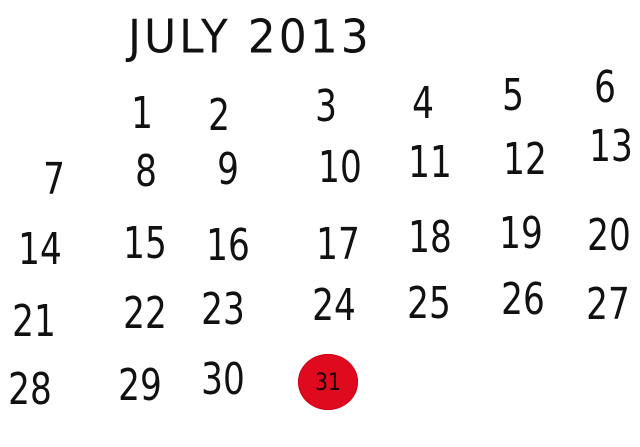 The width and height of the screenshot is (640, 447). What do you see at coordinates (605, 87) in the screenshot?
I see `day-6: 6` at bounding box center [605, 87].